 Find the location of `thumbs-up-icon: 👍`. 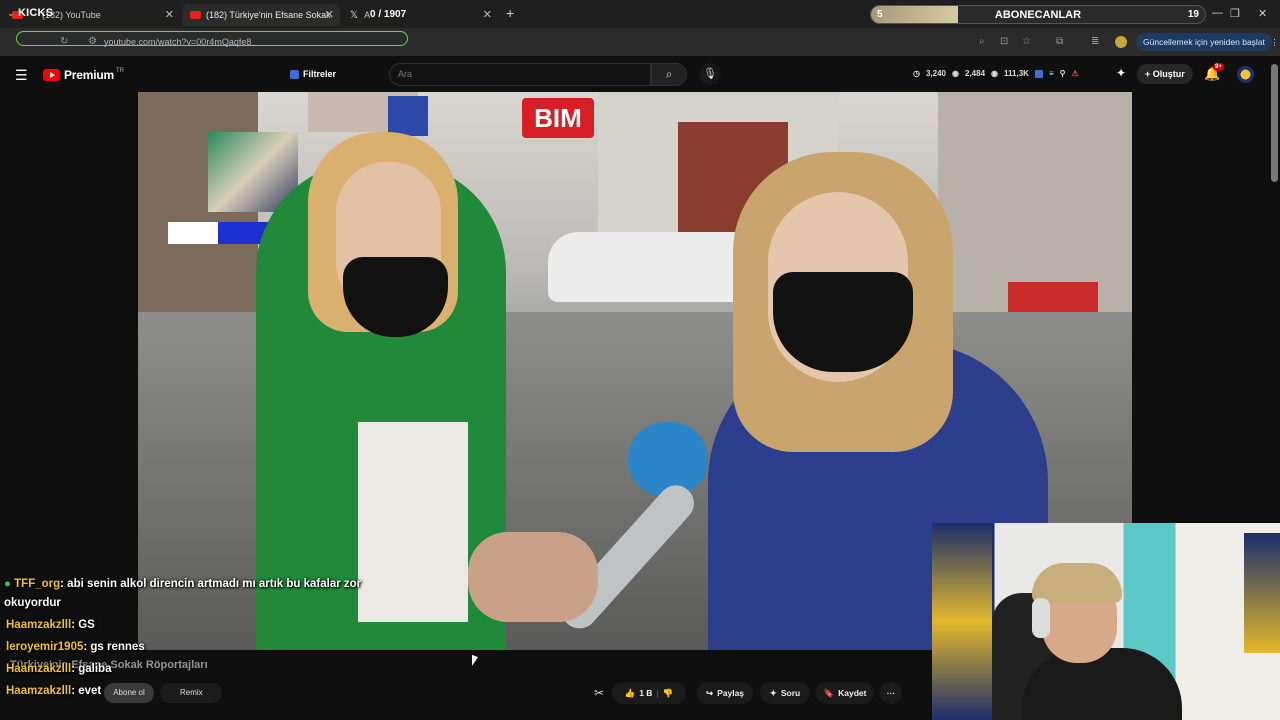

thumbs-up-icon: 👍 is located at coordinates (630, 692).